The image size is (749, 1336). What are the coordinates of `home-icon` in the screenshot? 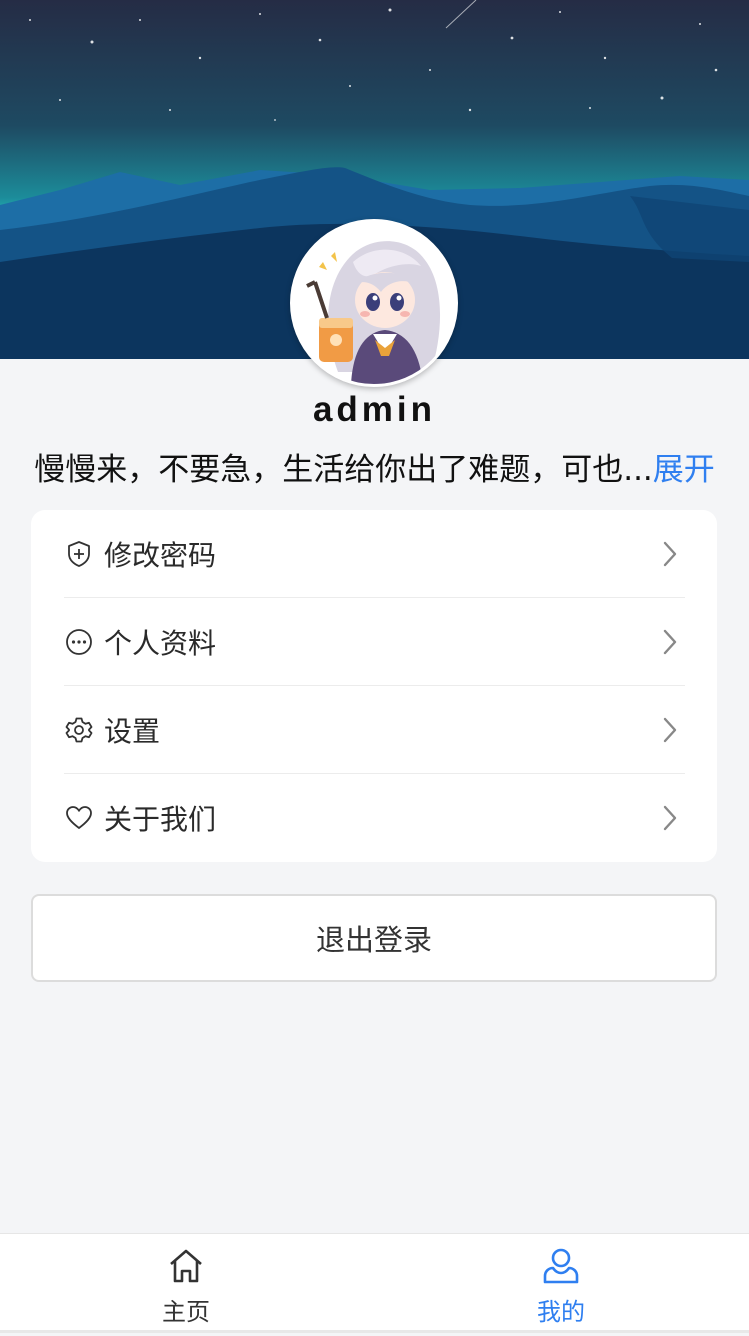 It's located at (186, 1266).